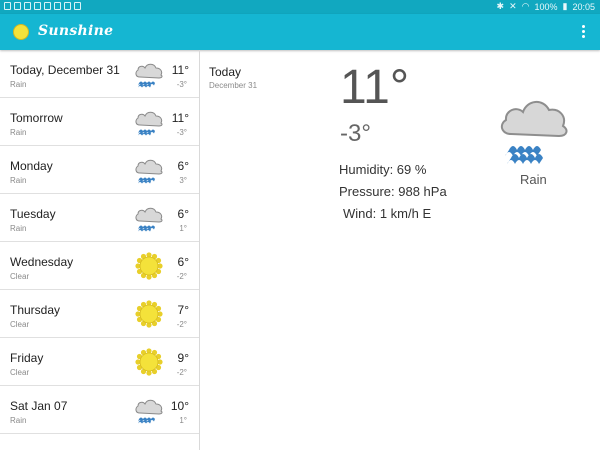 The width and height of the screenshot is (600, 450). What do you see at coordinates (76, 31) in the screenshot?
I see `app-title: Sunshine` at bounding box center [76, 31].